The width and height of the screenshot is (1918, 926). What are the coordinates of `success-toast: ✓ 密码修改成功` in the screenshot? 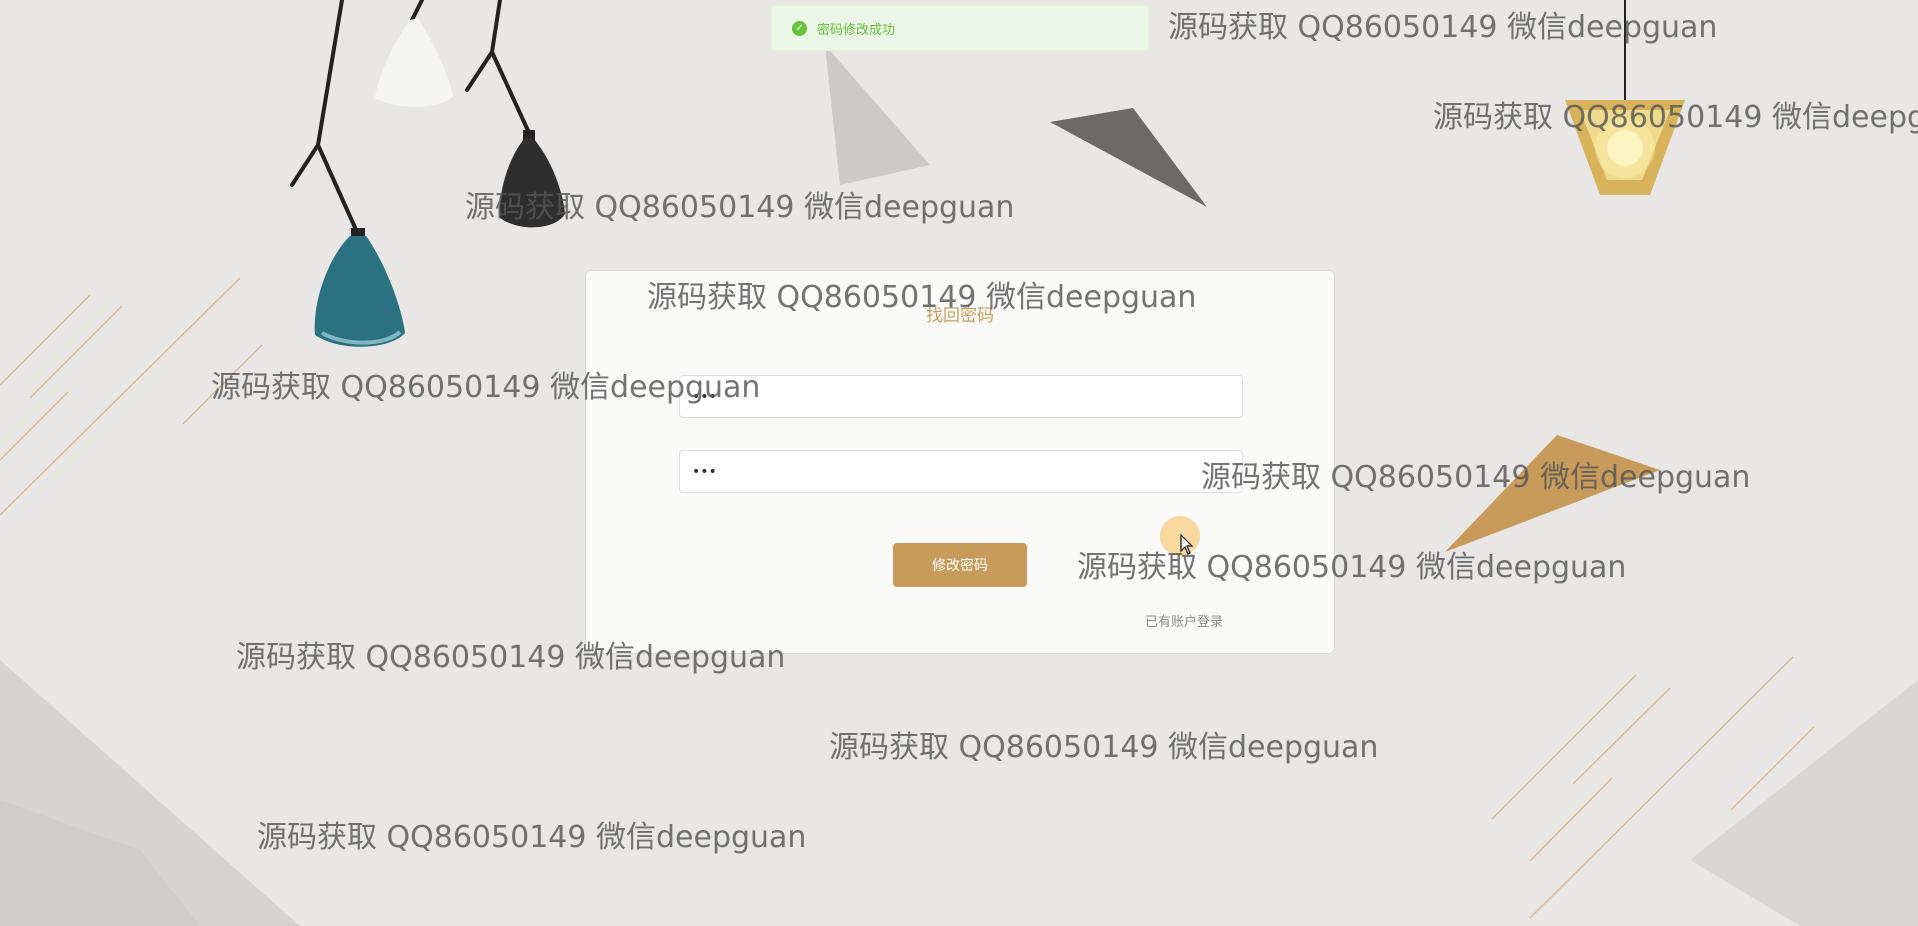 It's located at (960, 28).